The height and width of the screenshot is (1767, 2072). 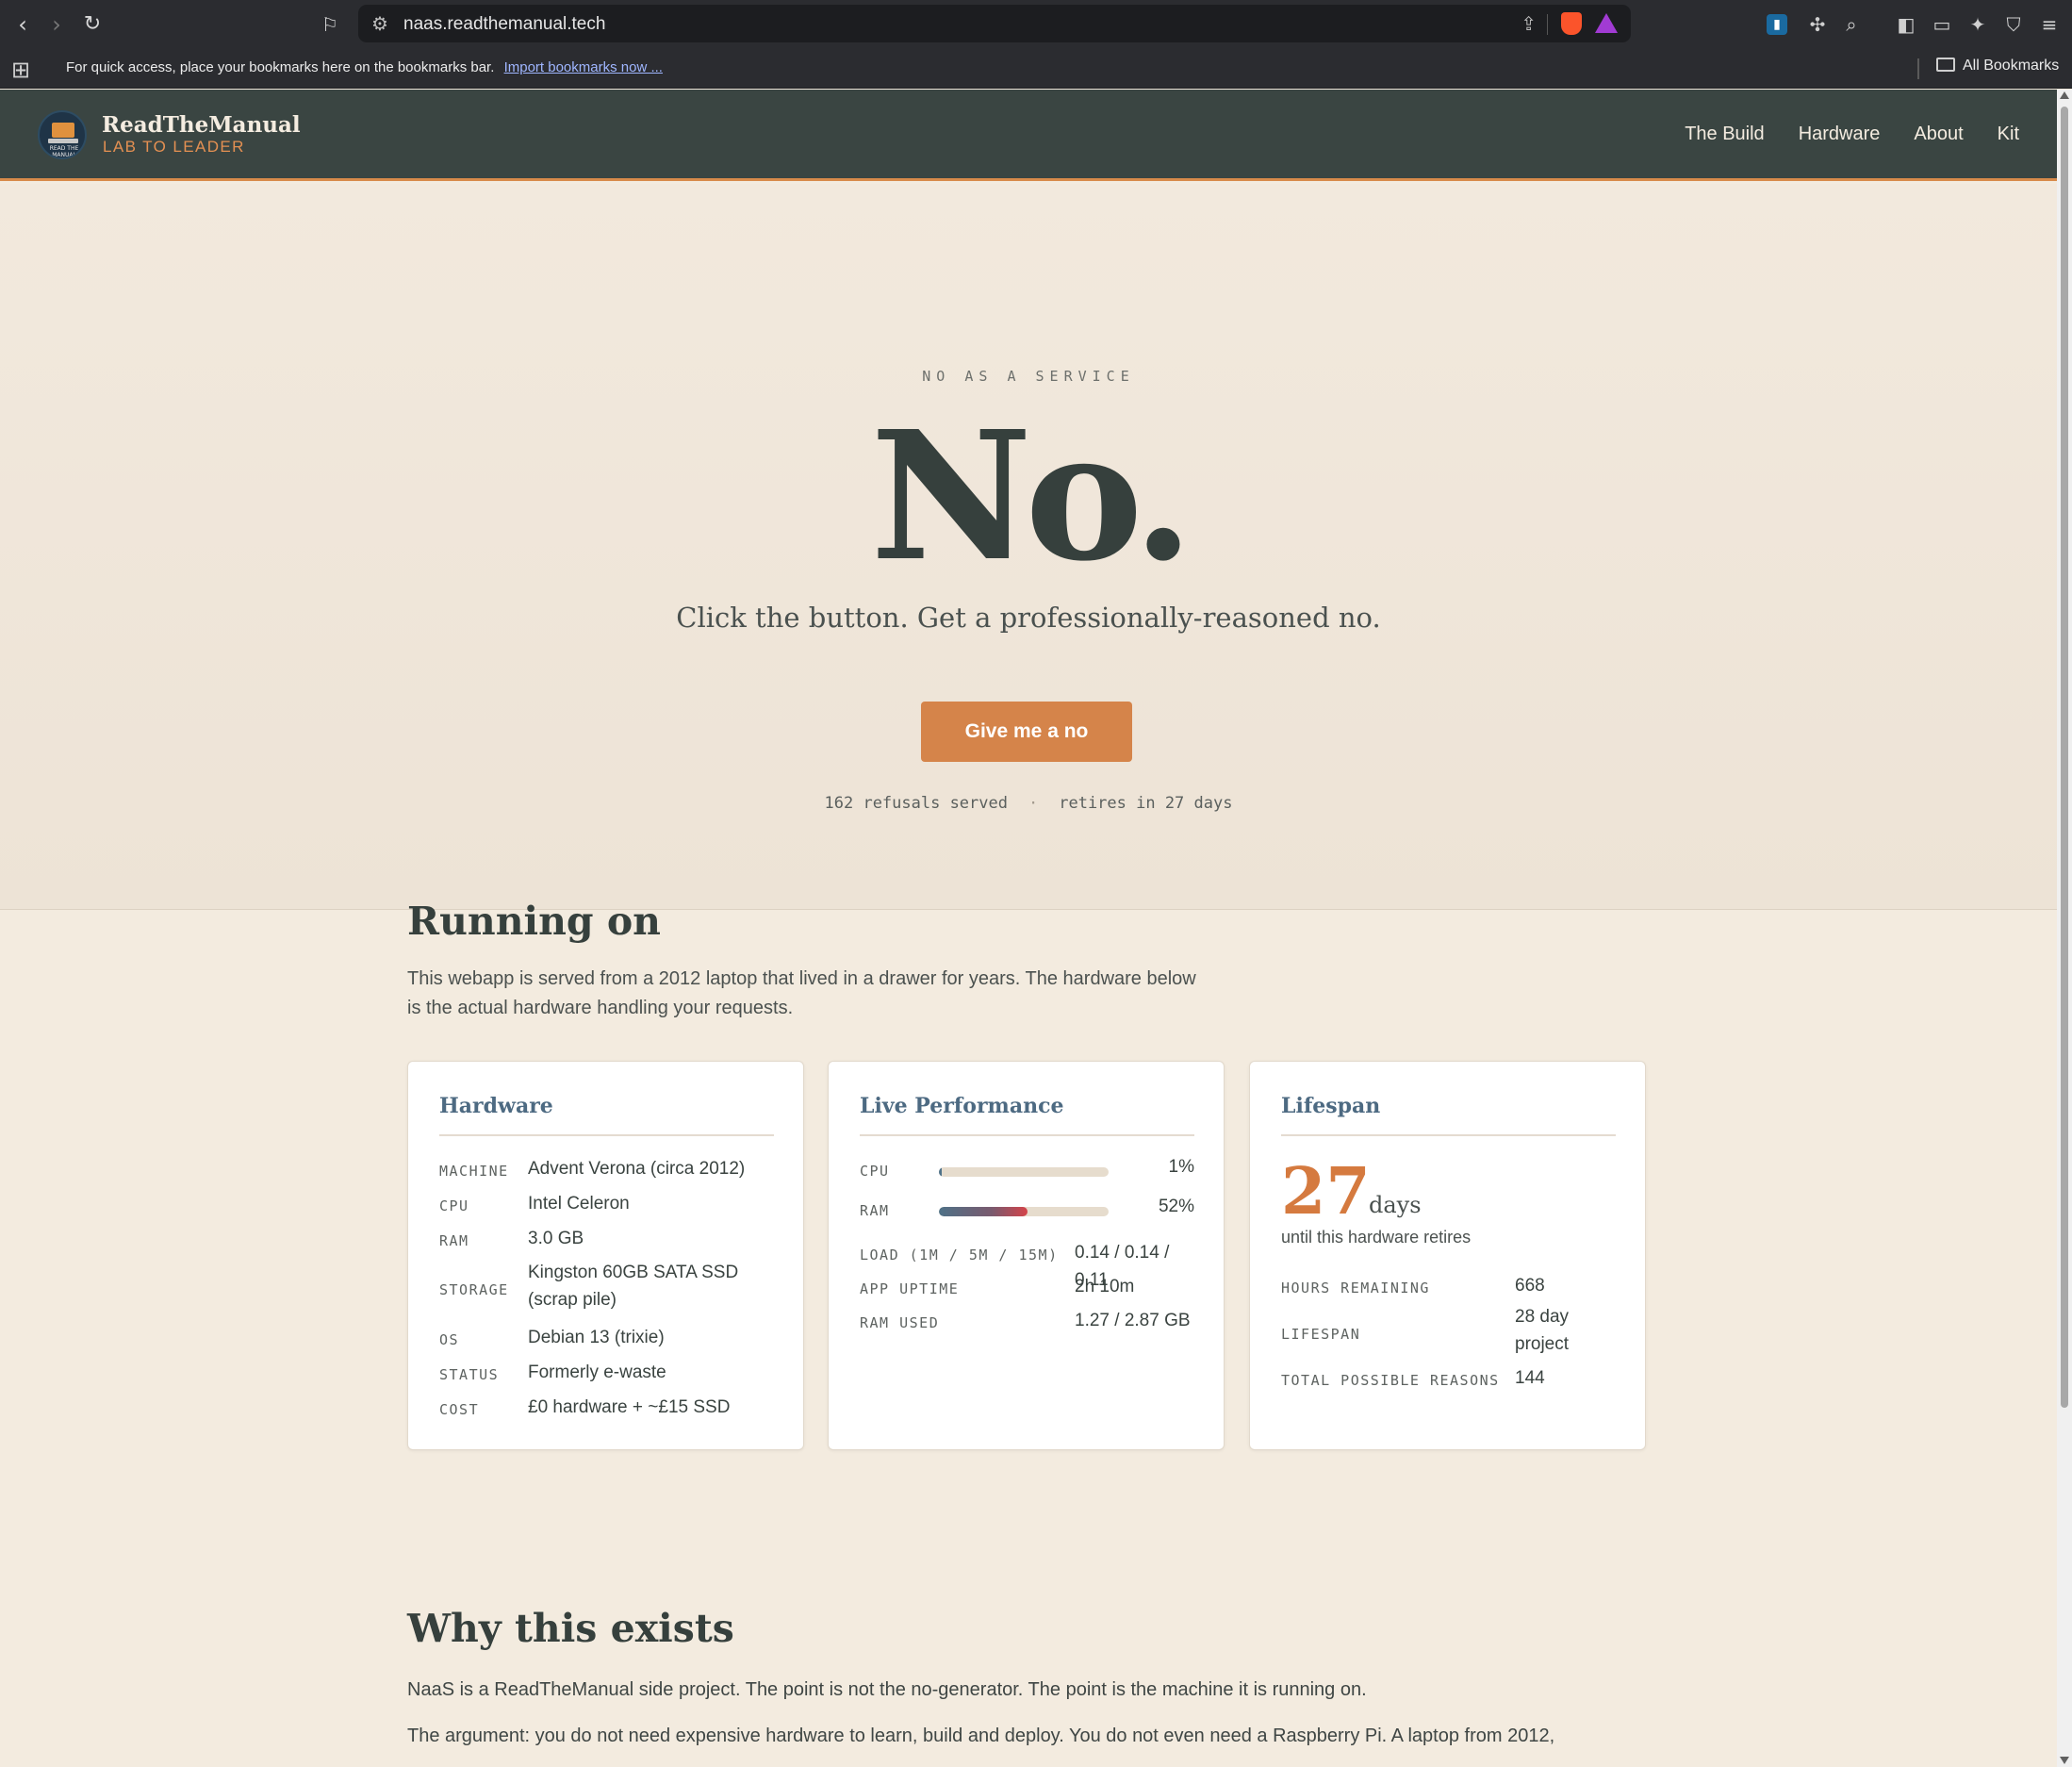 I want to click on lifespan-value: 28 day project, so click(x=1542, y=1330).